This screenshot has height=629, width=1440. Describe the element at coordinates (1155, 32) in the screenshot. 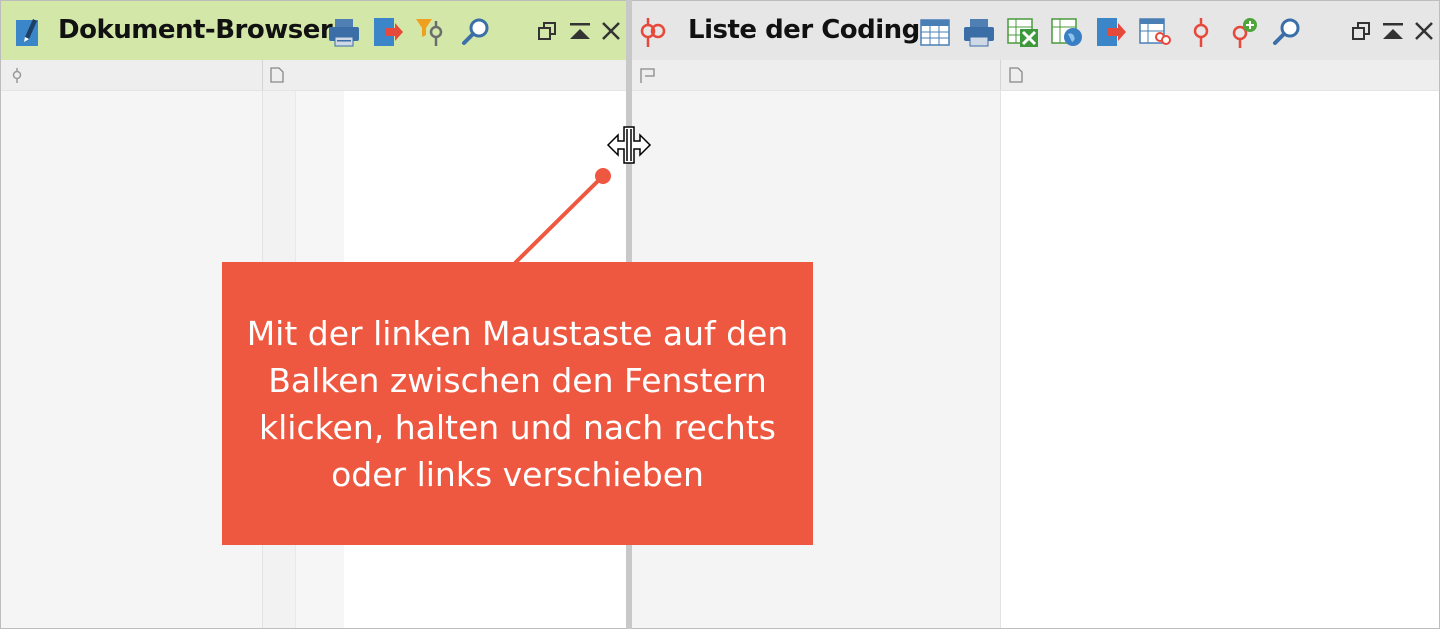

I see `table-codes-icon` at that location.